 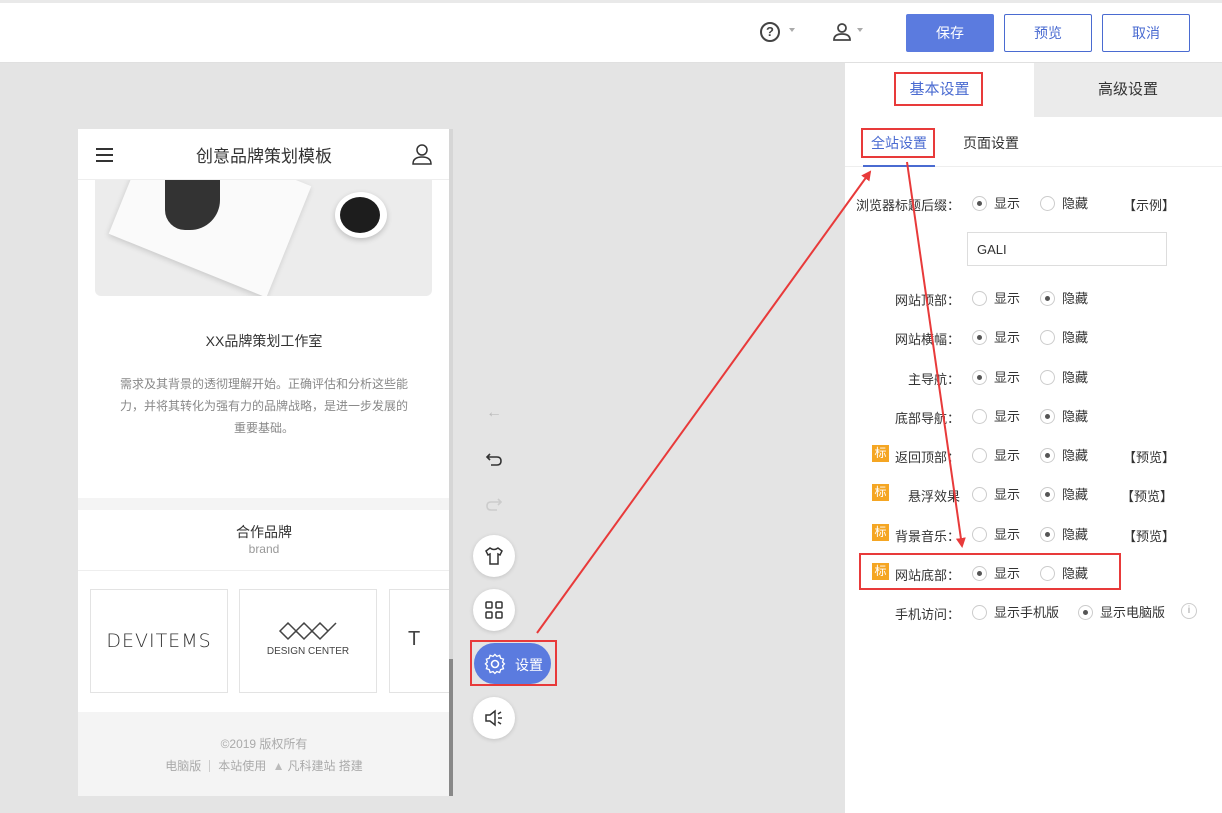 I want to click on help-icon: ?, so click(x=770, y=32).